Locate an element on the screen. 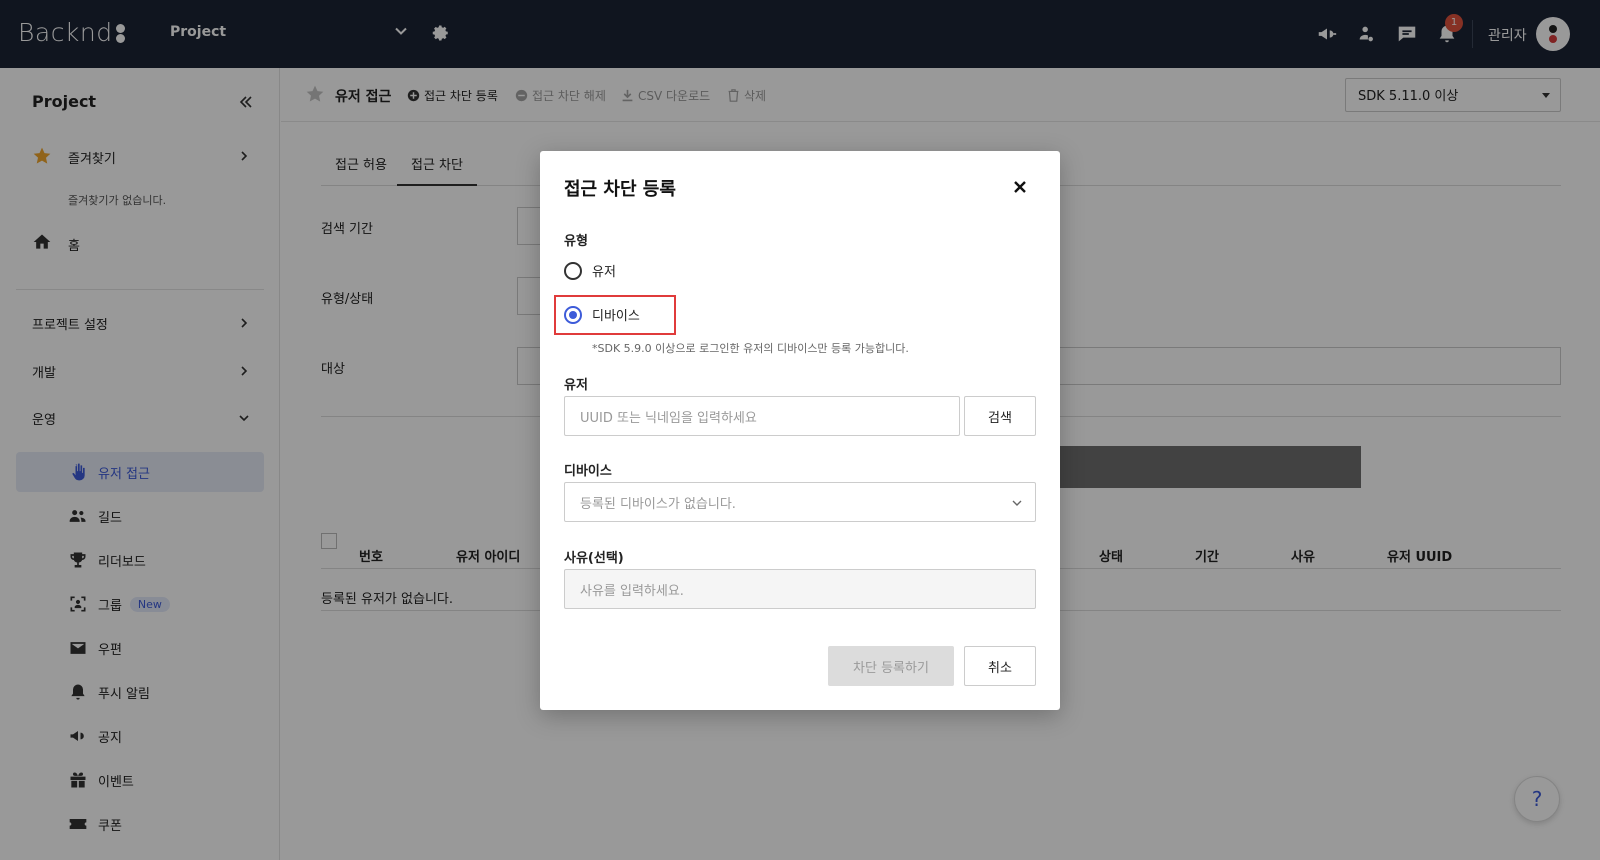  type-label: 유형 is located at coordinates (576, 241).